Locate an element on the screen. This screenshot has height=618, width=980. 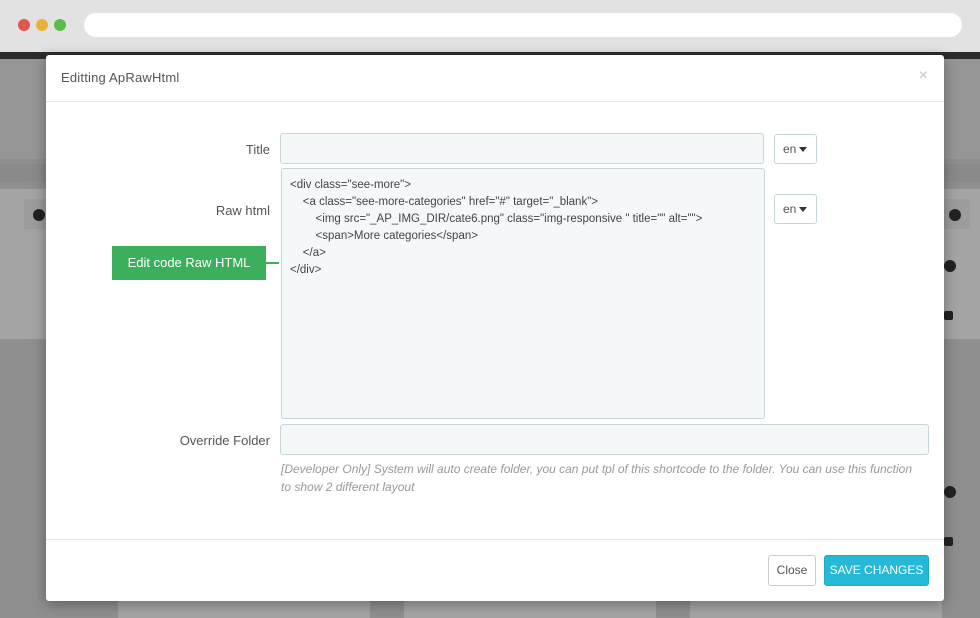
raw-html-label: Raw html is located at coordinates (242, 210).